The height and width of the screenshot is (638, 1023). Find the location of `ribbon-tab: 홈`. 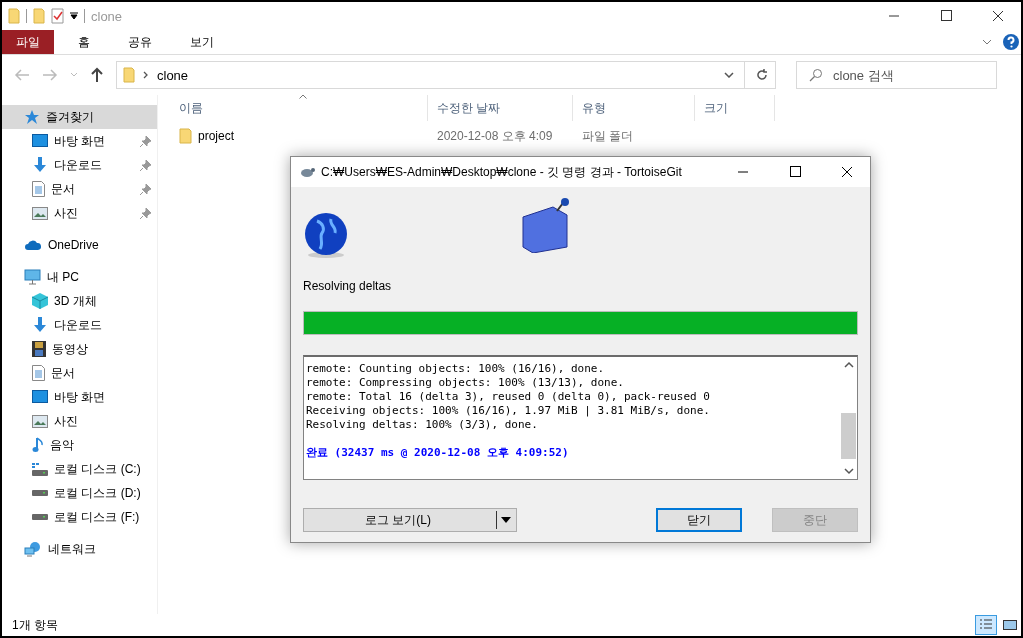

ribbon-tab: 홈 is located at coordinates (84, 42).